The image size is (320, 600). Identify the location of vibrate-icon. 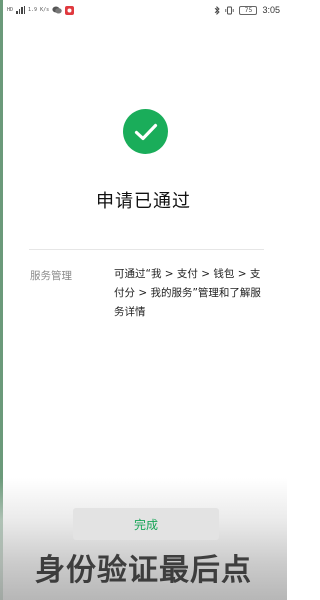
(230, 10).